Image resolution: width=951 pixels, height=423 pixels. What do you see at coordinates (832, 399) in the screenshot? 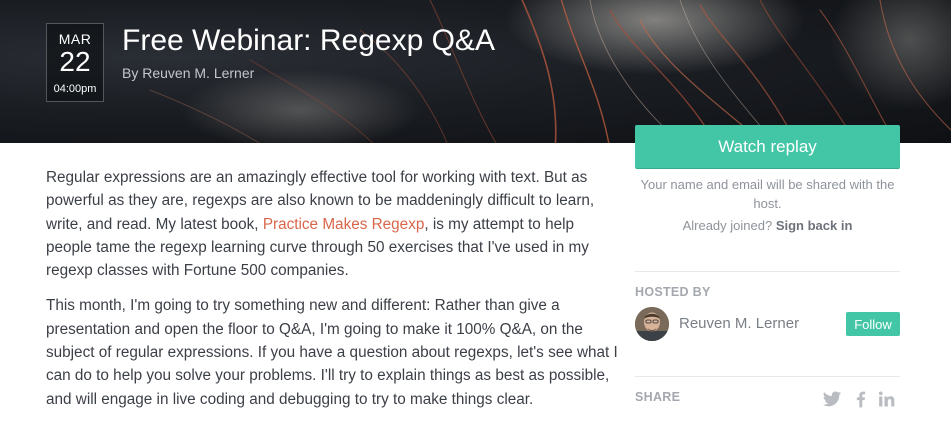
I see `twitter-icon` at bounding box center [832, 399].